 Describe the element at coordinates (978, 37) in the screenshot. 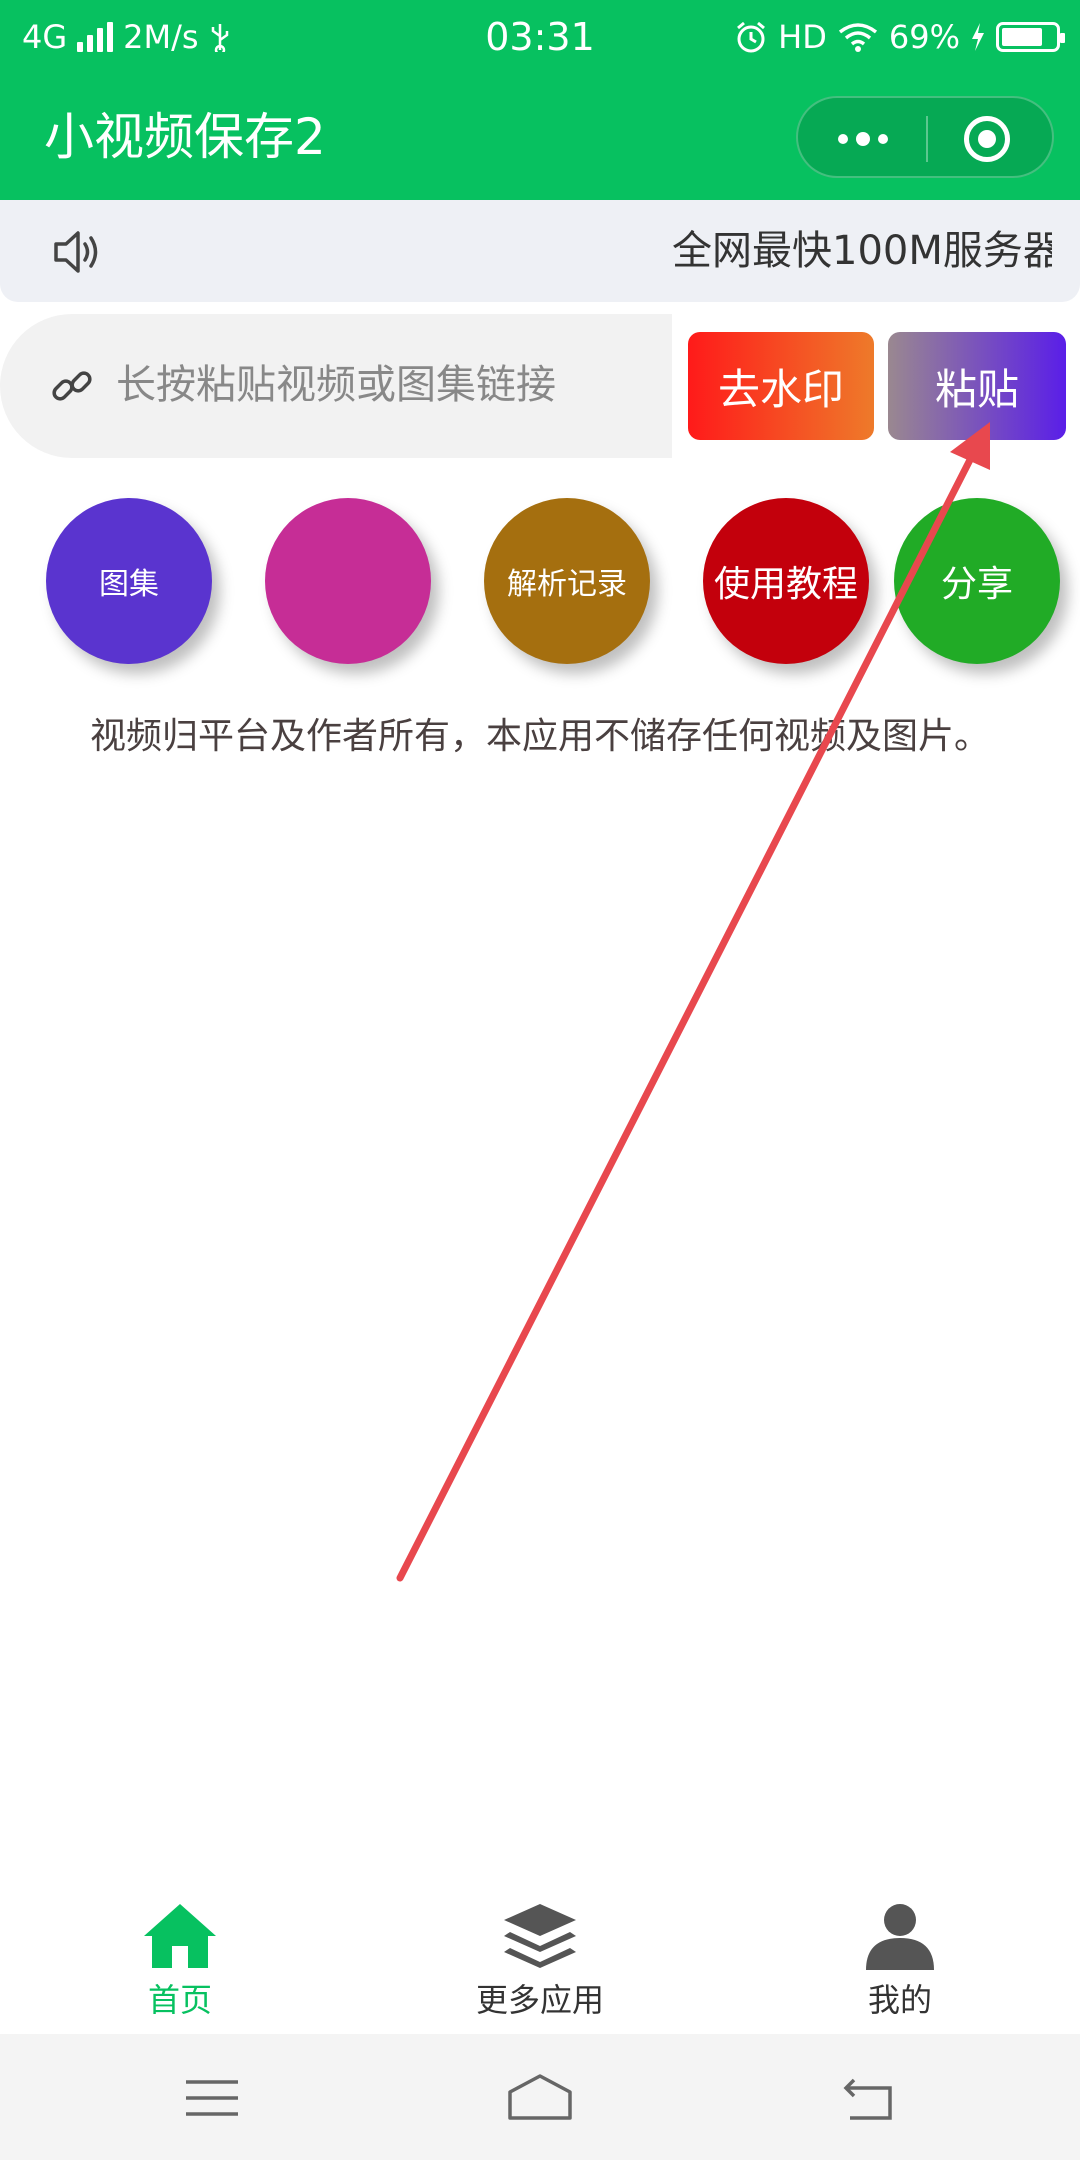

I see `charging-icon` at that location.